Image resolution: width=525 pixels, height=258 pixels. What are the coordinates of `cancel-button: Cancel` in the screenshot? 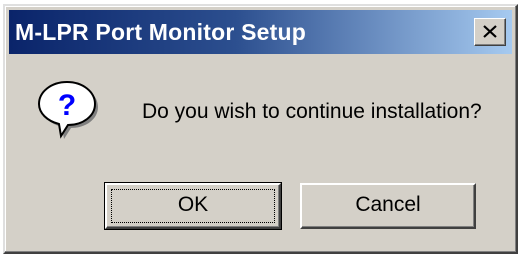 It's located at (388, 206).